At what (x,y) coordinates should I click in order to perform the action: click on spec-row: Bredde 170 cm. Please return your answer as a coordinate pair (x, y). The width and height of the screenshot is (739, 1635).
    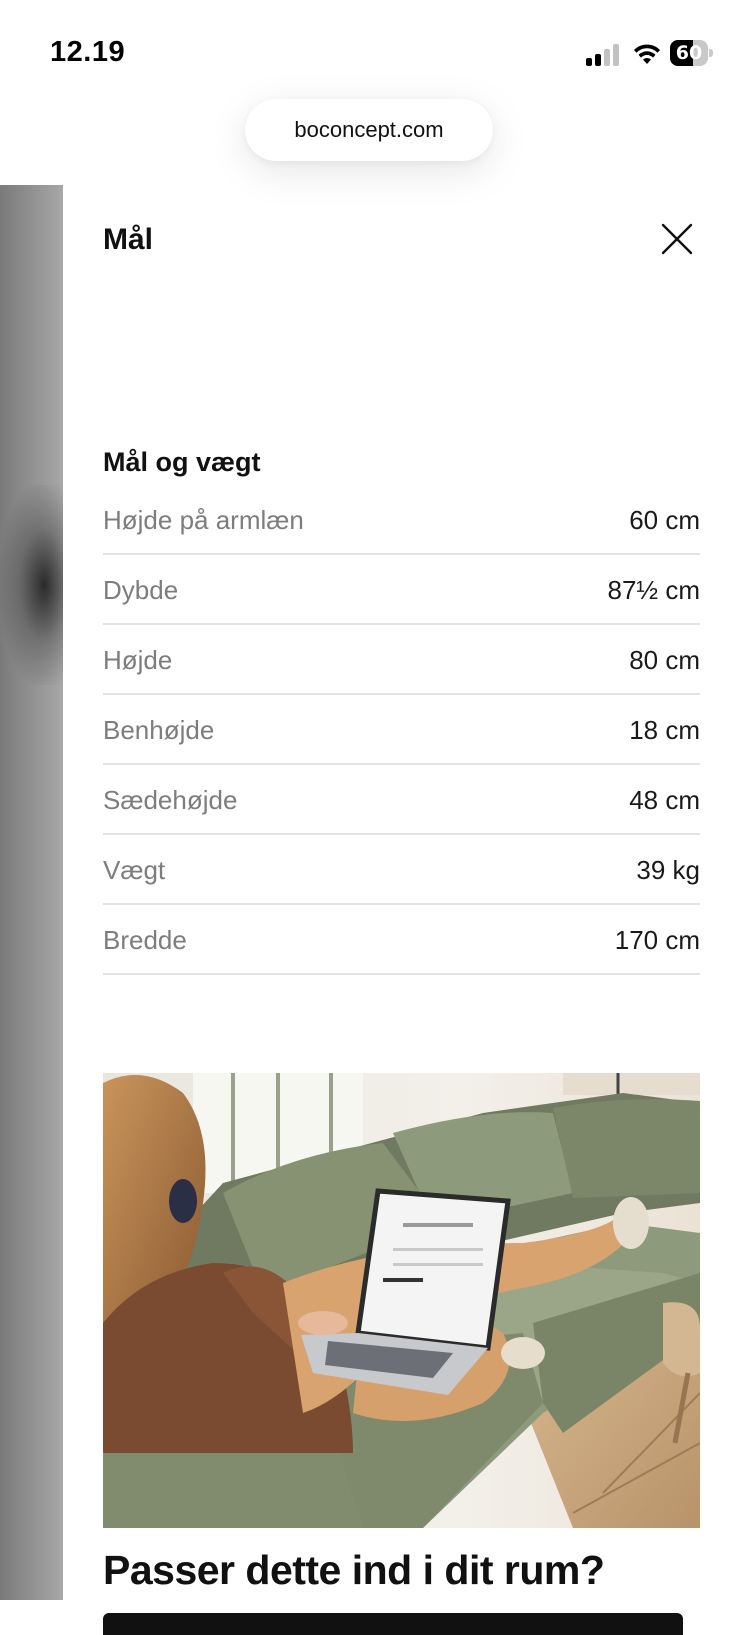
    Looking at the image, I should click on (401, 940).